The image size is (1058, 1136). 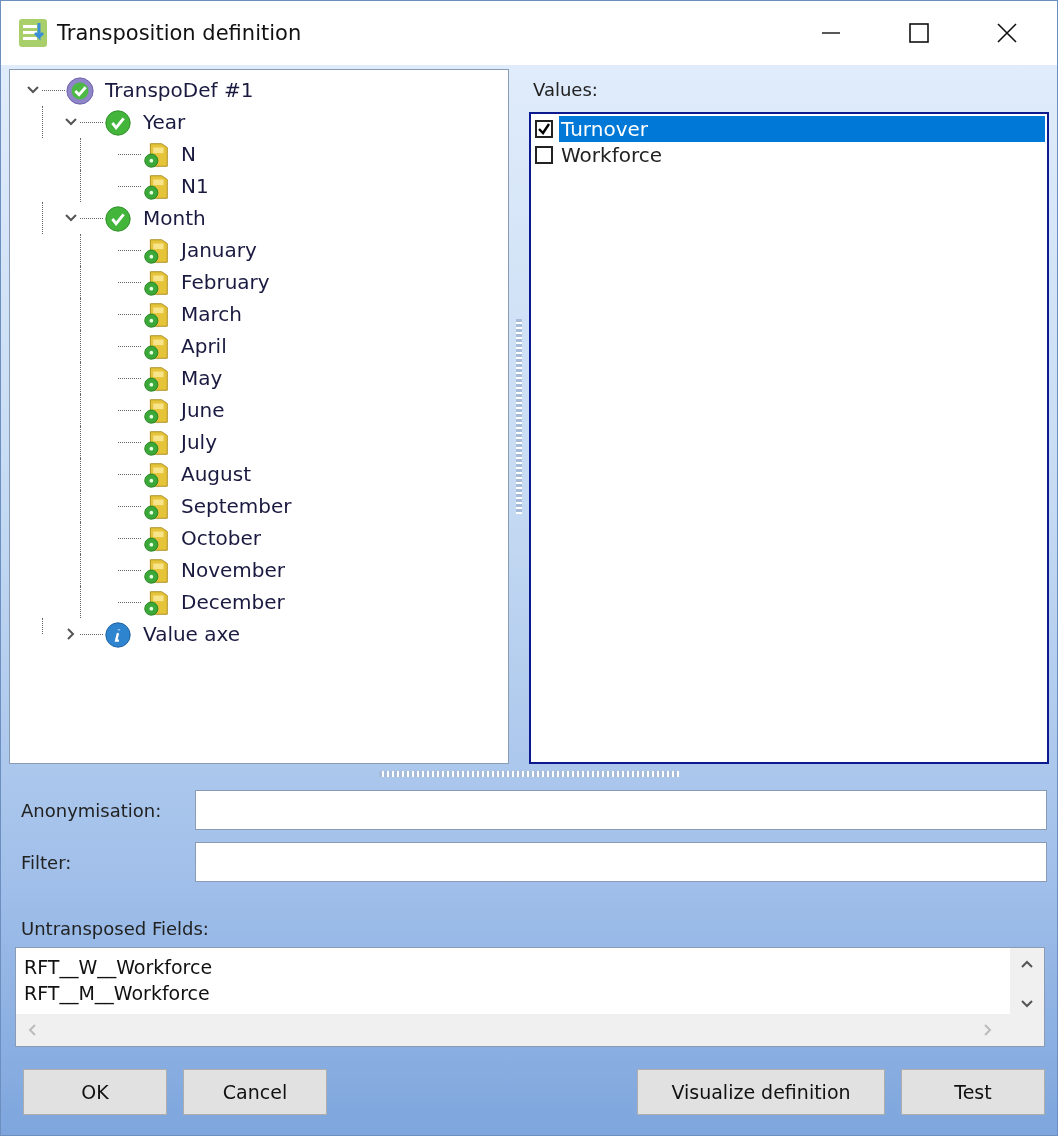 What do you see at coordinates (204, 346) in the screenshot?
I see `tree-item: April` at bounding box center [204, 346].